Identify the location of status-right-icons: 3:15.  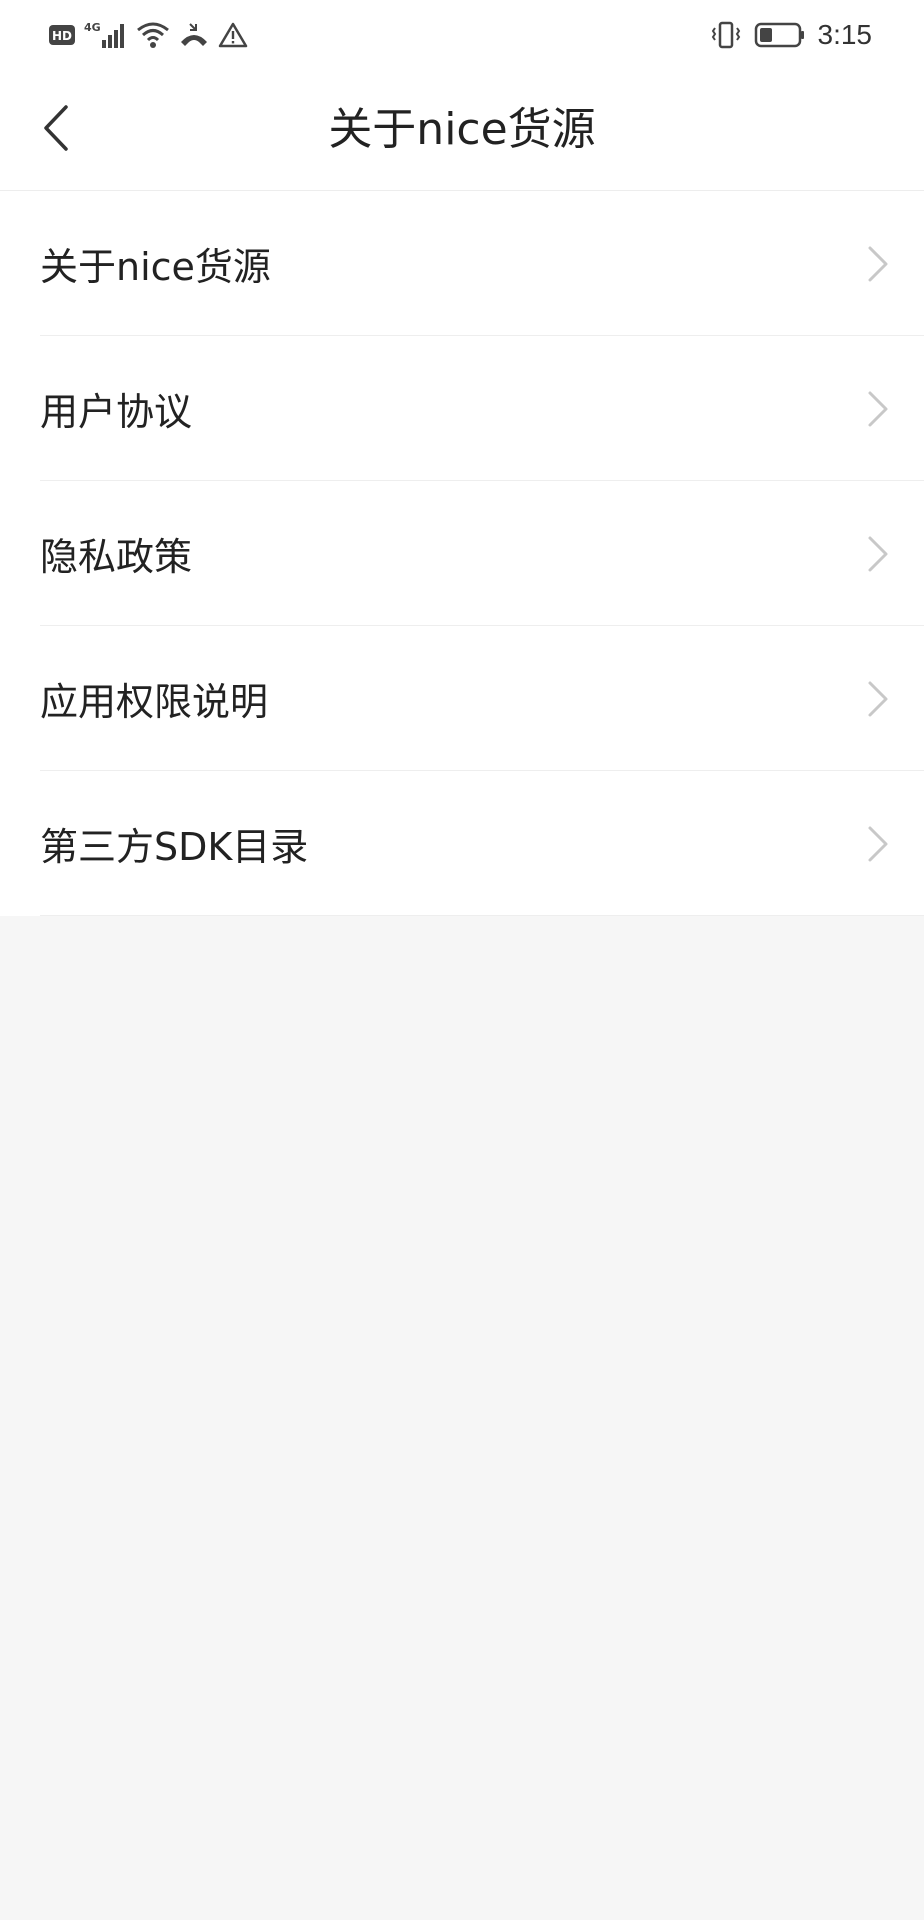
(791, 35).